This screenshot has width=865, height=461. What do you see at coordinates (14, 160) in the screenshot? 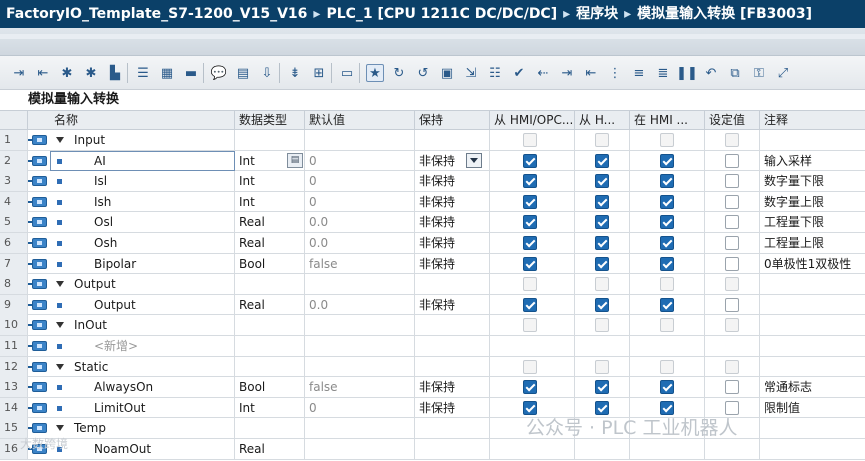
I see `row-number: 2` at bounding box center [14, 160].